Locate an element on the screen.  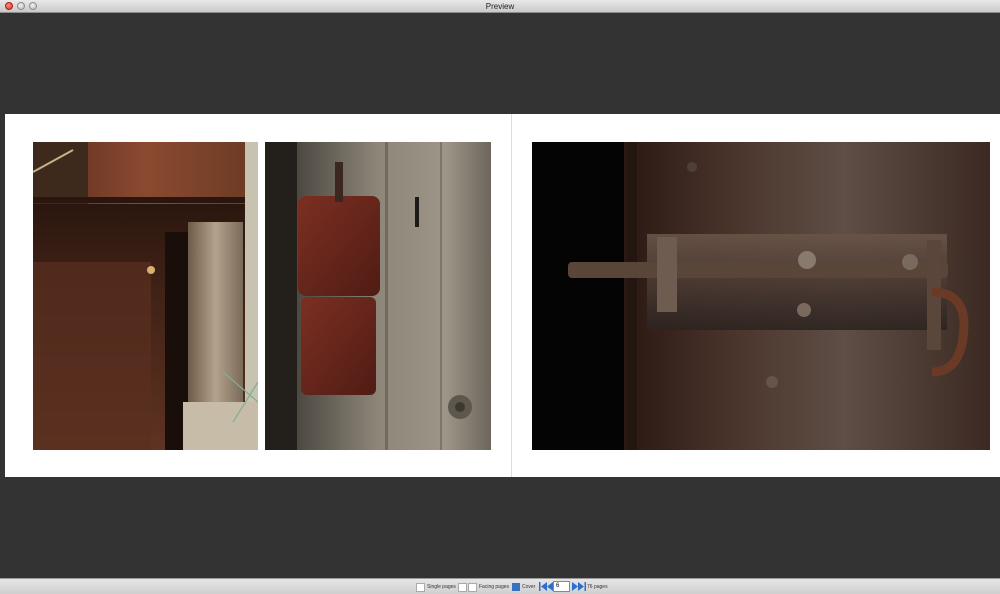
facing-pages-icon is located at coordinates (462, 587).